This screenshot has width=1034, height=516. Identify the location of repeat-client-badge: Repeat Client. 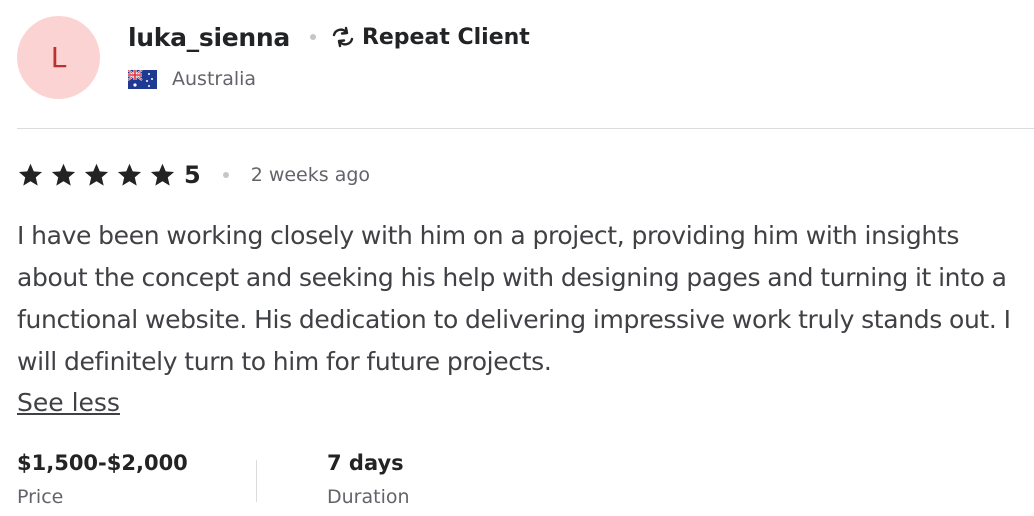
(445, 37).